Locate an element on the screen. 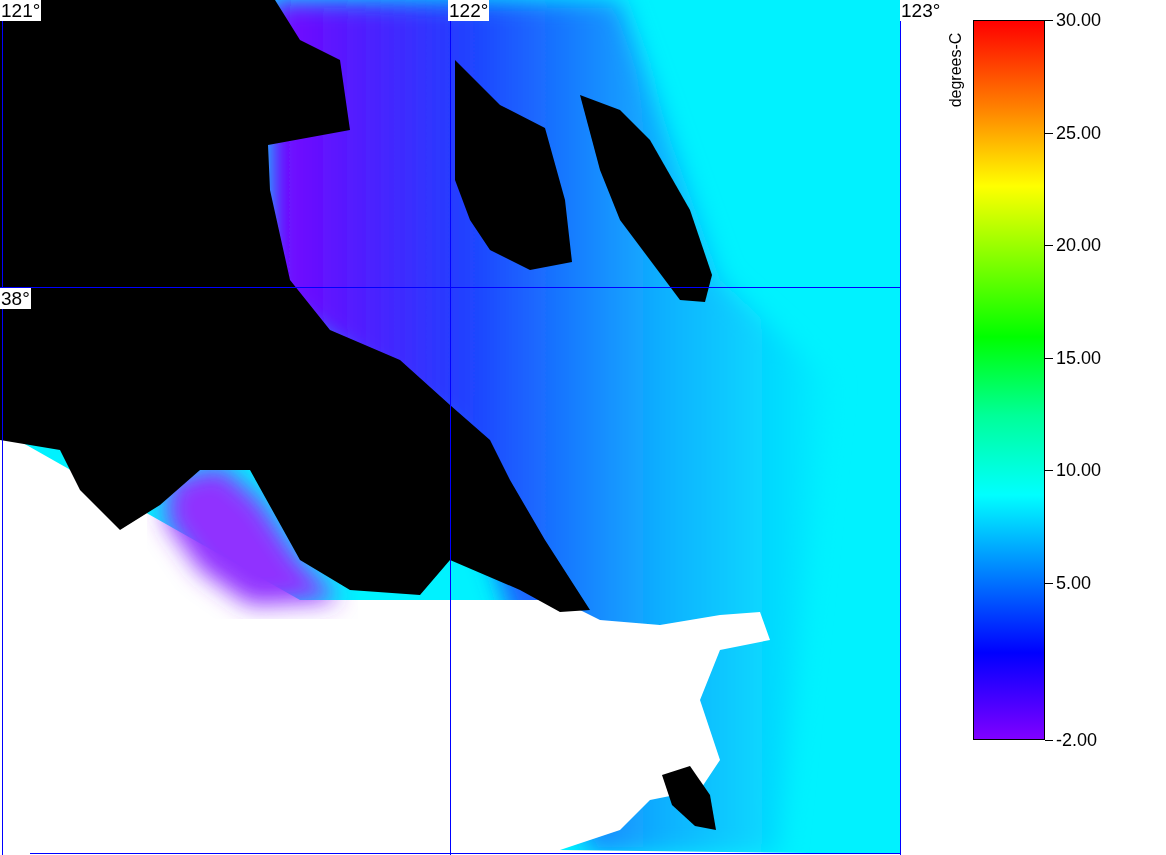  longitude-label: 122° is located at coordinates (469, 10).